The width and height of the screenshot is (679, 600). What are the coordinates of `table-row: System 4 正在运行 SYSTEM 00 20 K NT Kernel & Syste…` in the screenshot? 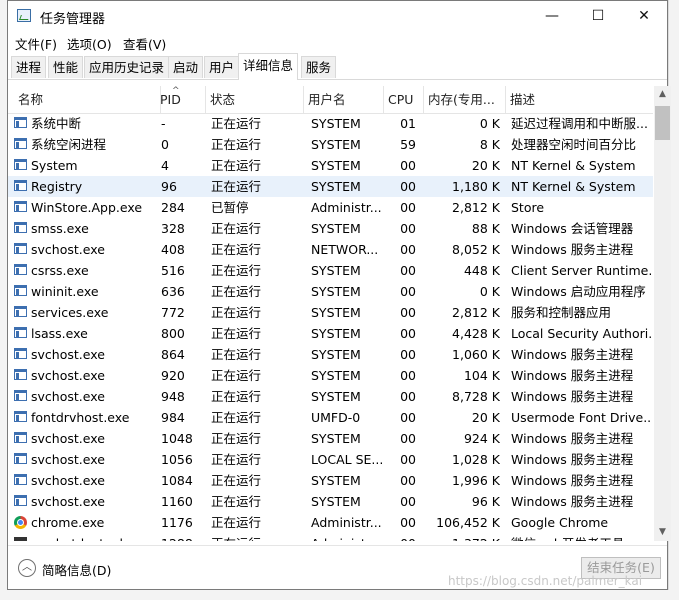 It's located at (330, 165).